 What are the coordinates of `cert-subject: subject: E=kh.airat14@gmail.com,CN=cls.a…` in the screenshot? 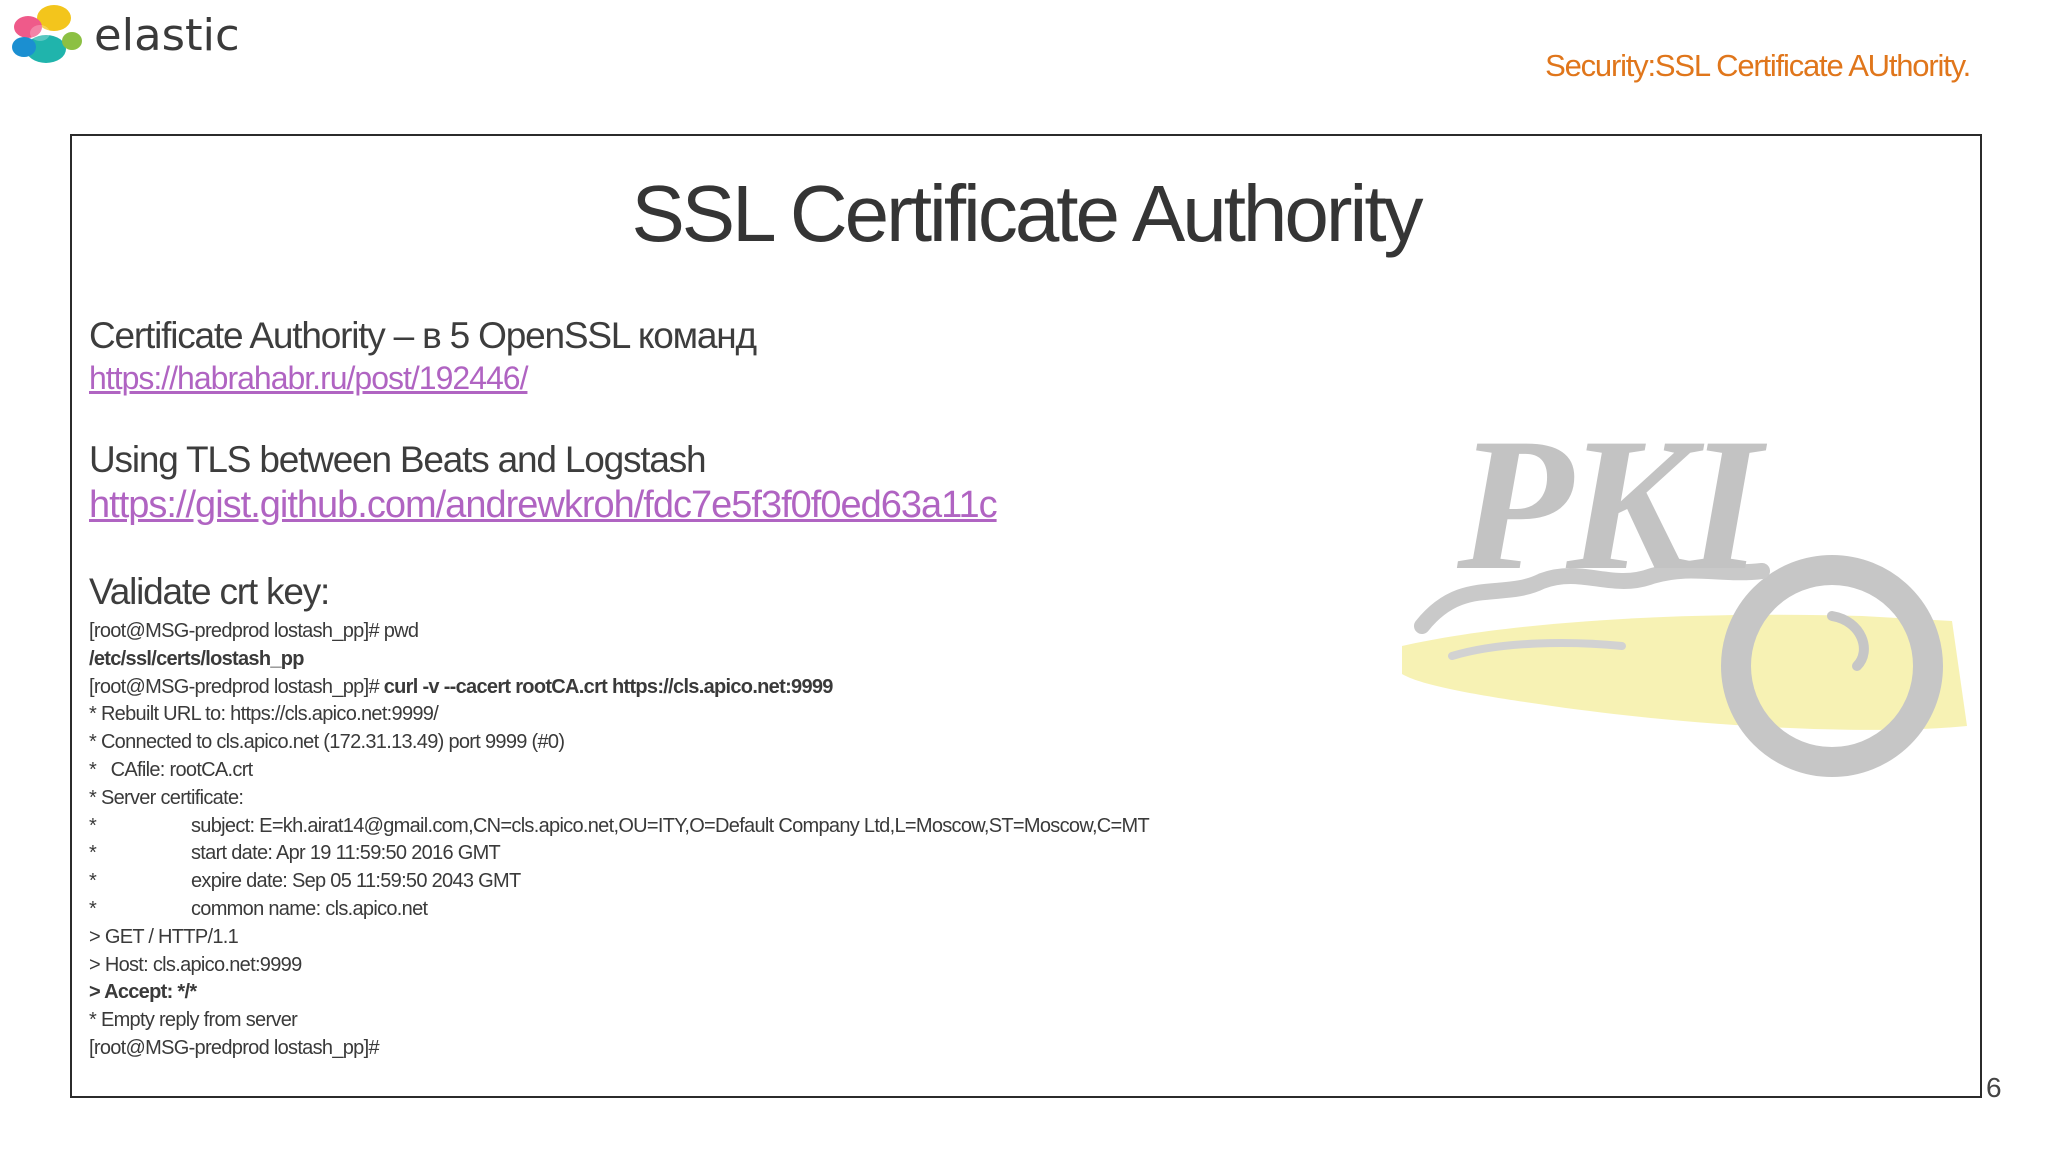 It's located at (670, 825).